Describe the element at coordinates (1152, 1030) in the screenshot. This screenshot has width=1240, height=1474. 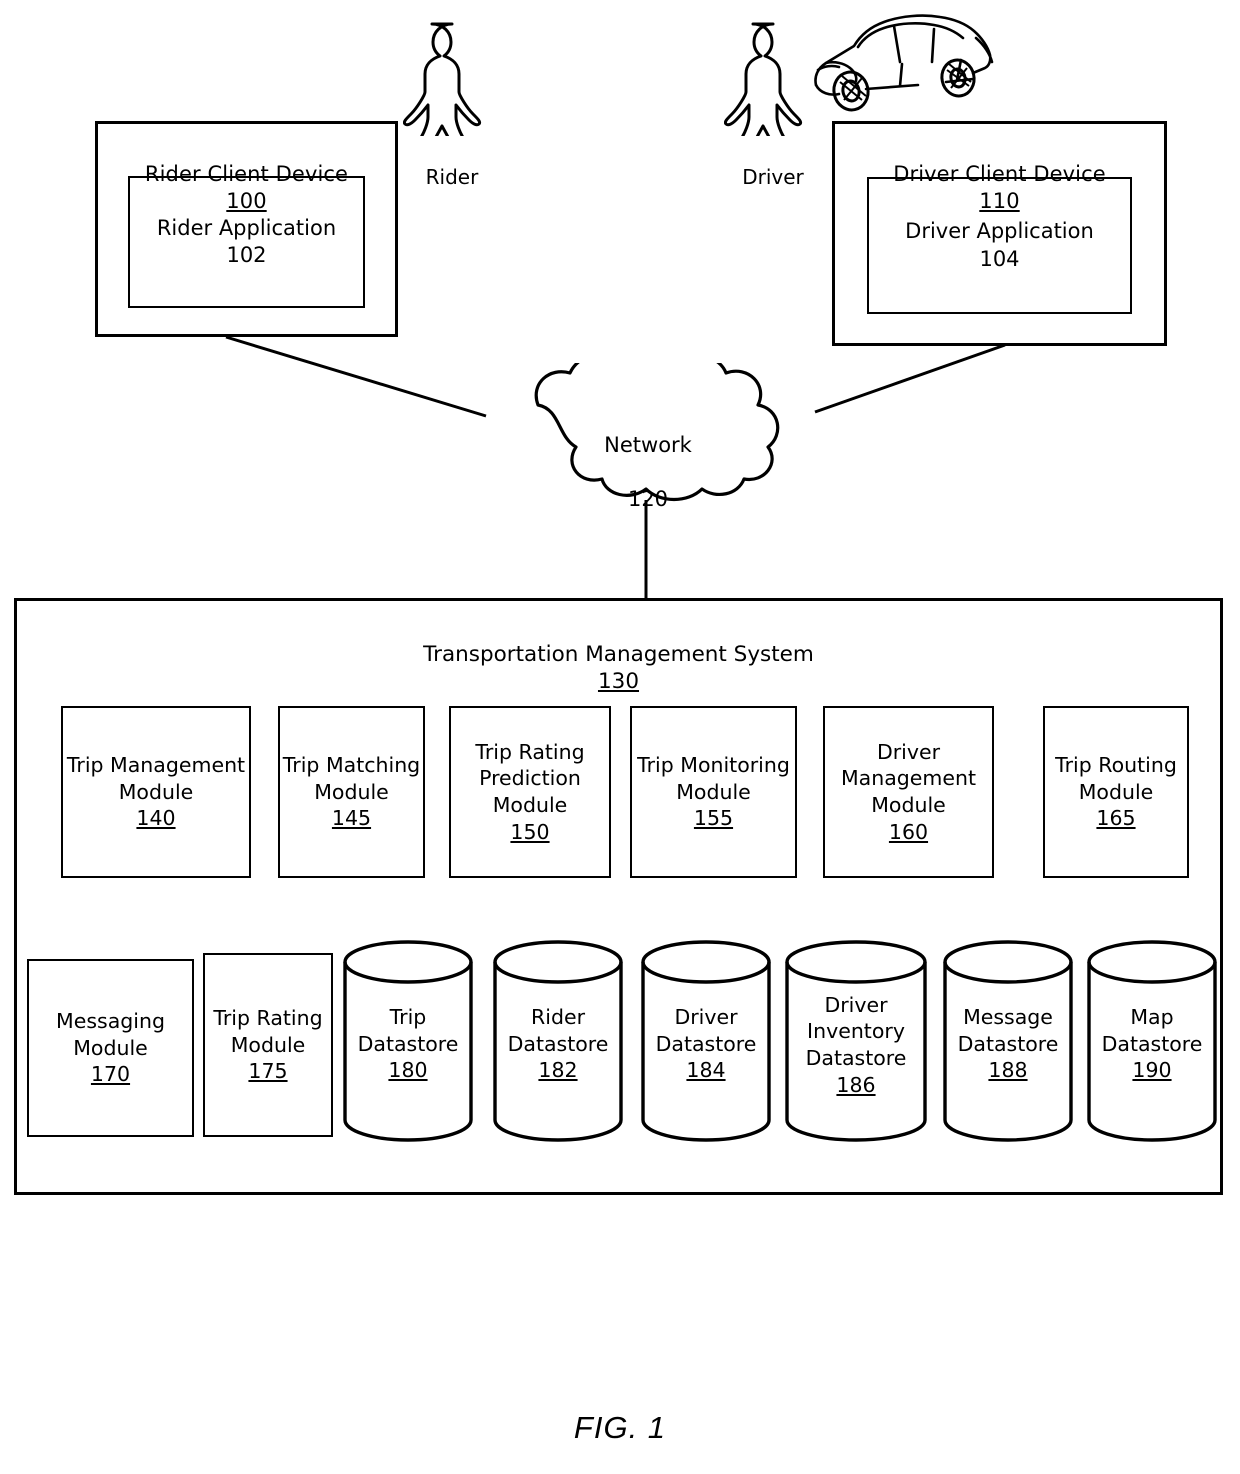
I see `datastore-map-name: Map Datastore` at that location.